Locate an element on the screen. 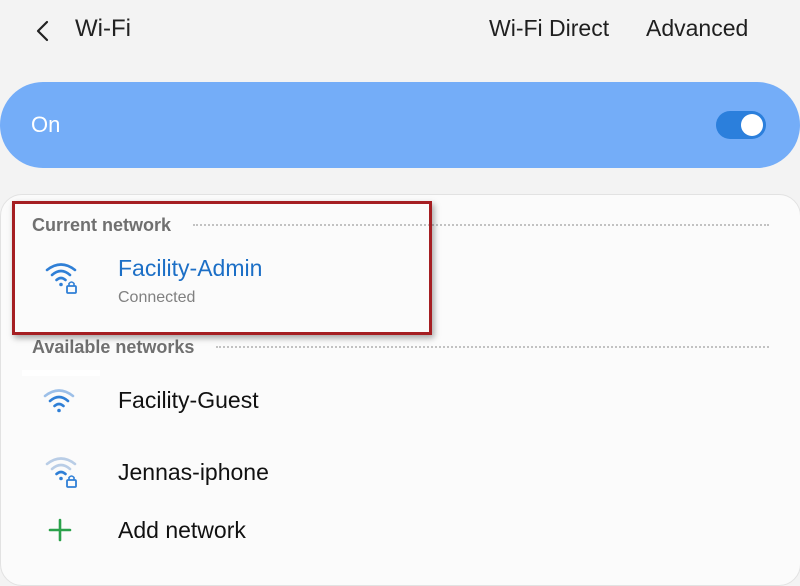 This screenshot has height=586, width=800. chevron-left-icon is located at coordinates (42, 31).